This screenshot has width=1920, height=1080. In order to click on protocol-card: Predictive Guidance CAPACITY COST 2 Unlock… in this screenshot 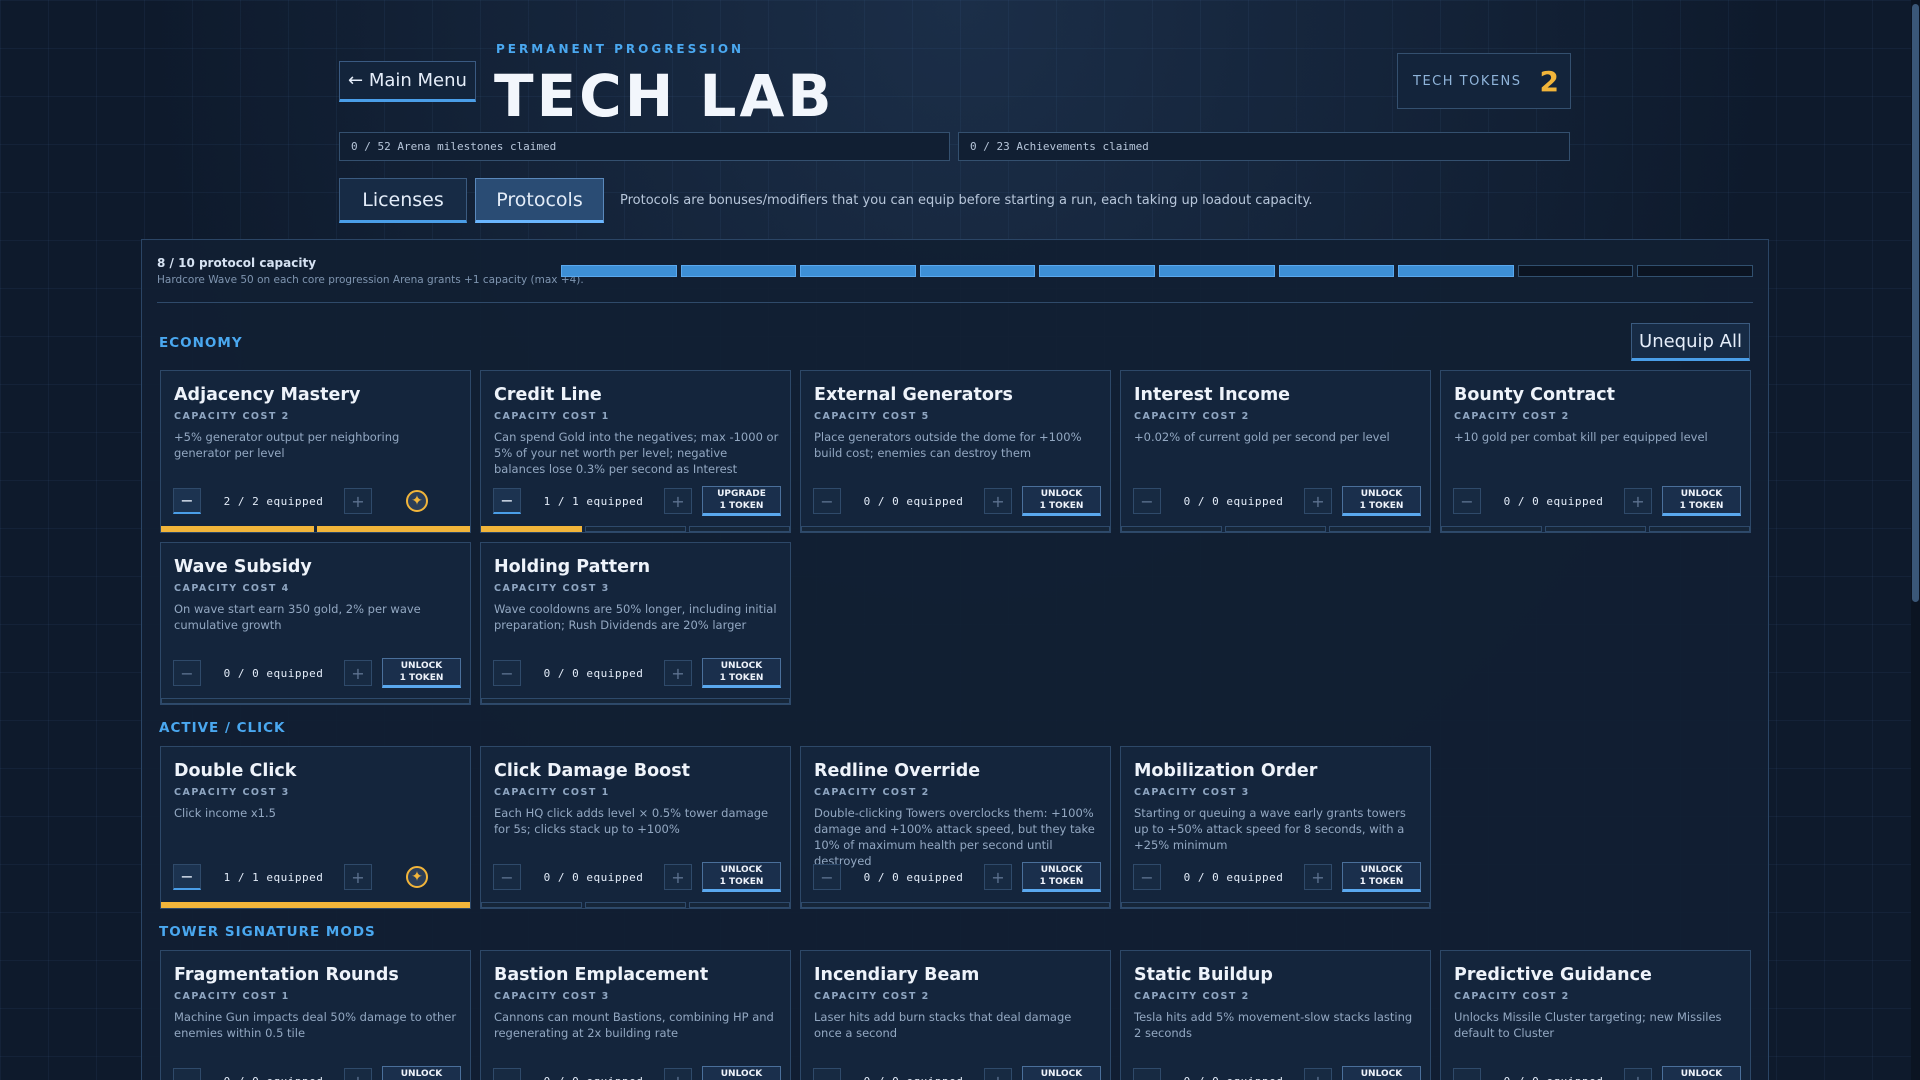, I will do `click(1595, 1015)`.